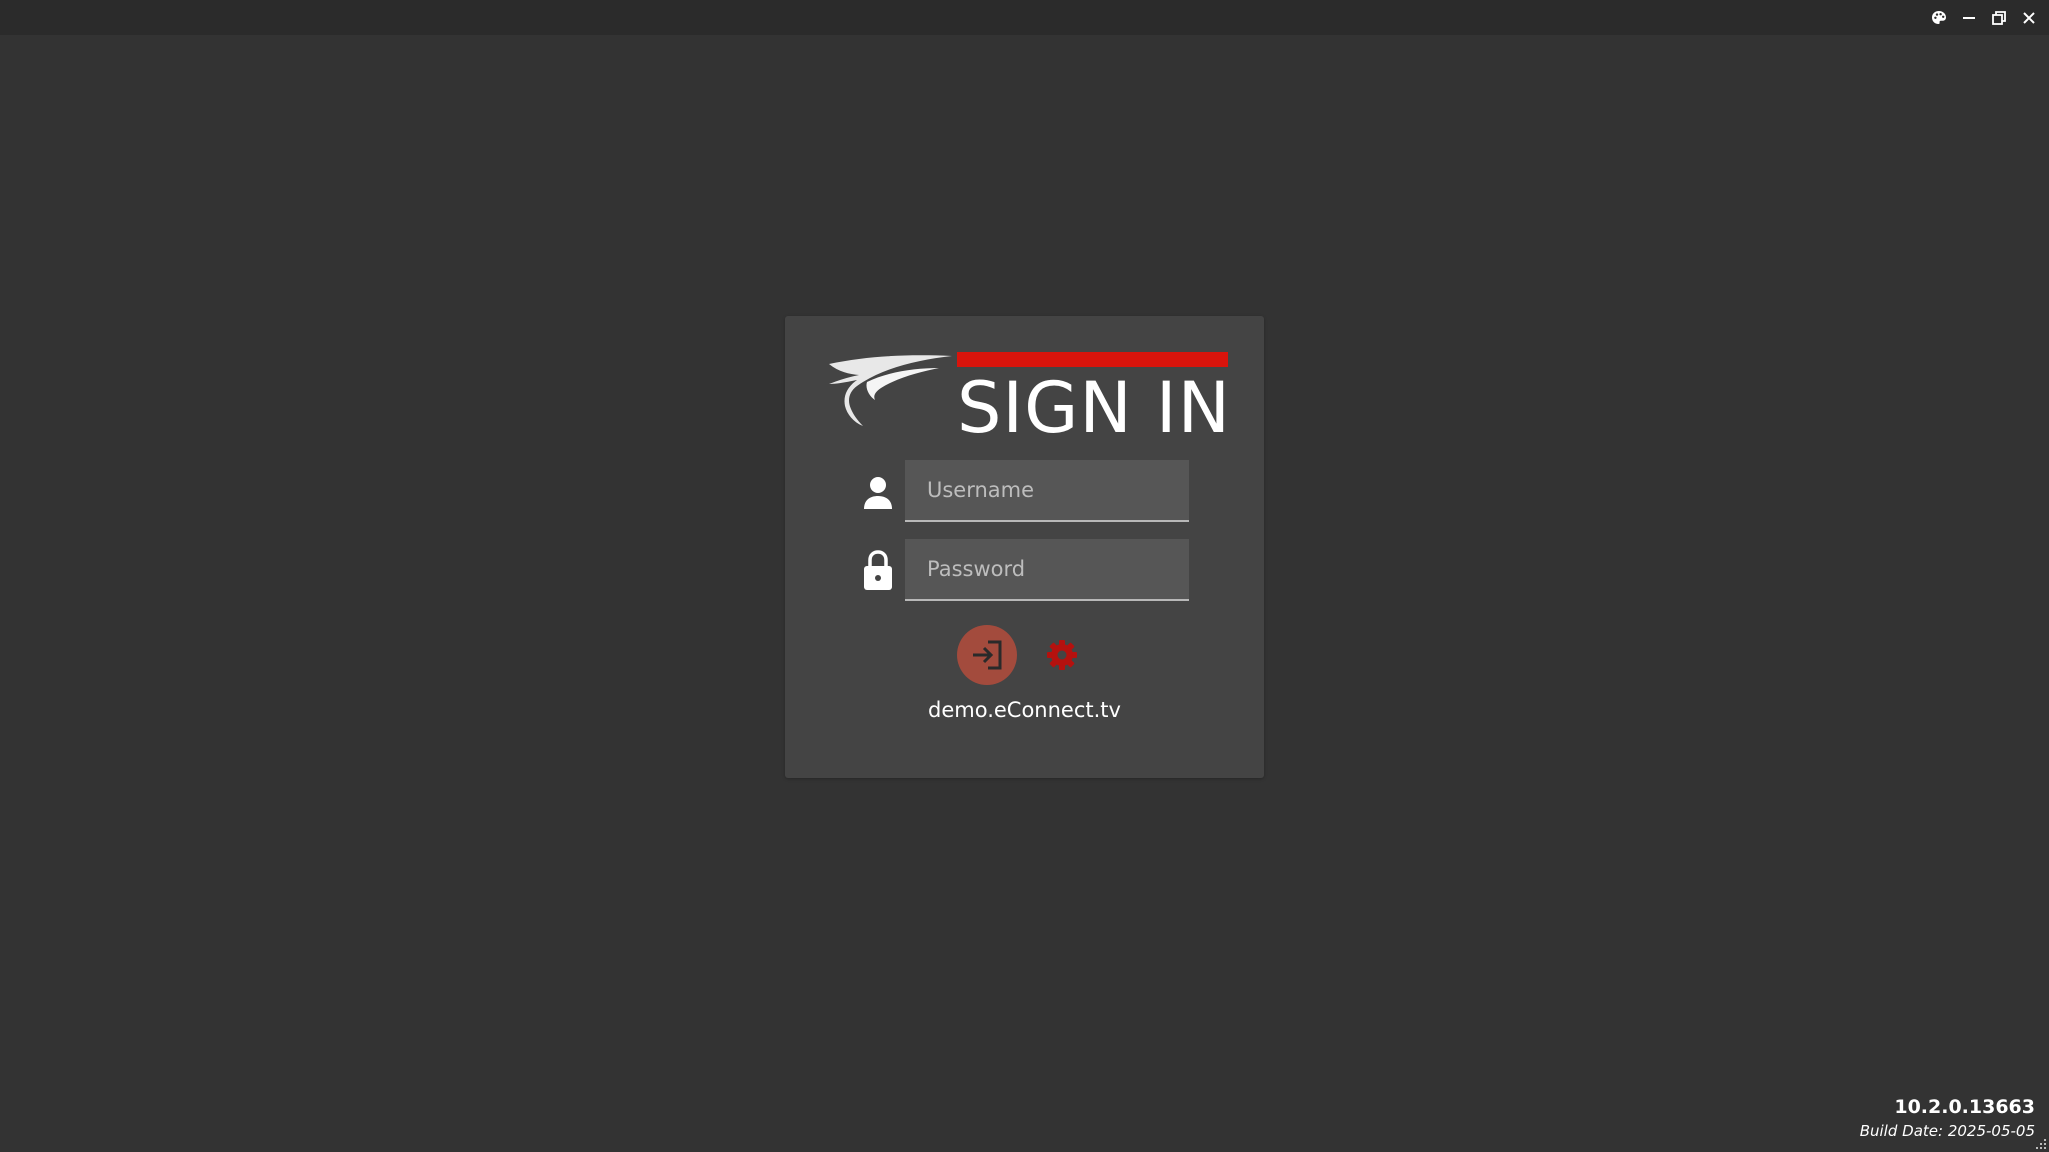 The image size is (2049, 1152). What do you see at coordinates (890, 390) in the screenshot?
I see `swoosh-logo-icon` at bounding box center [890, 390].